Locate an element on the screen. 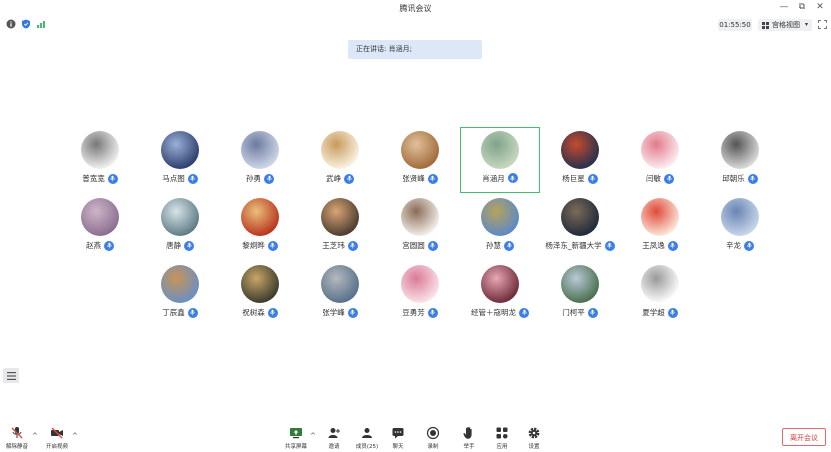  dog-photo-avatar is located at coordinates (260, 284).